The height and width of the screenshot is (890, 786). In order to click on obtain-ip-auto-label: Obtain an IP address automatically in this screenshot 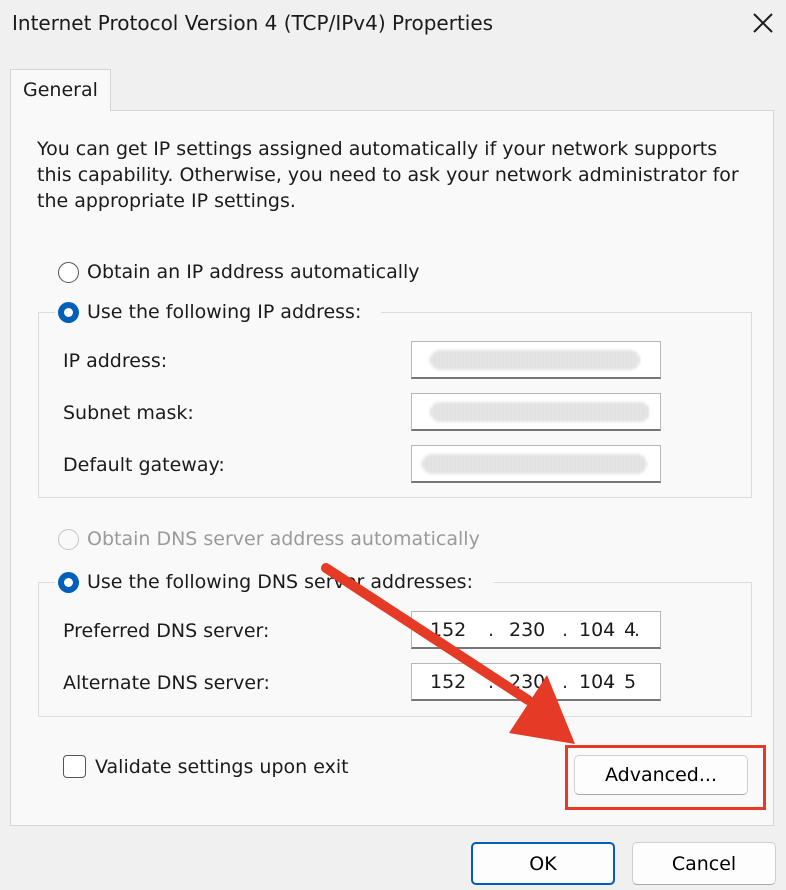, I will do `click(253, 272)`.